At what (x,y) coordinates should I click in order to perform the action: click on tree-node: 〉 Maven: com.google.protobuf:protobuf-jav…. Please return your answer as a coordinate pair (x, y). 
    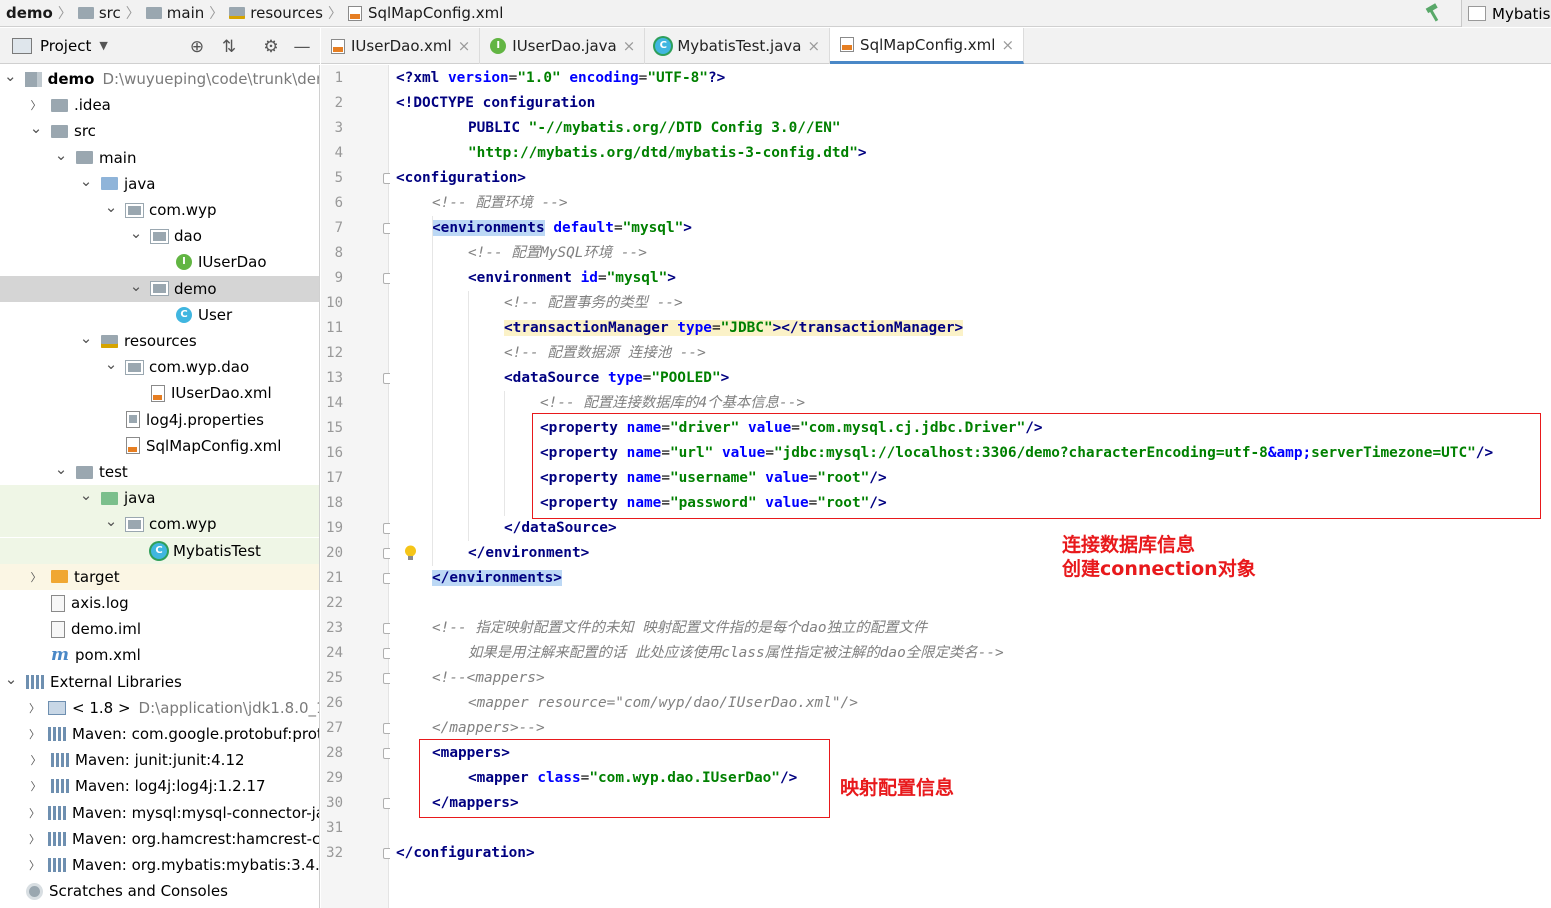
    Looking at the image, I should click on (159, 734).